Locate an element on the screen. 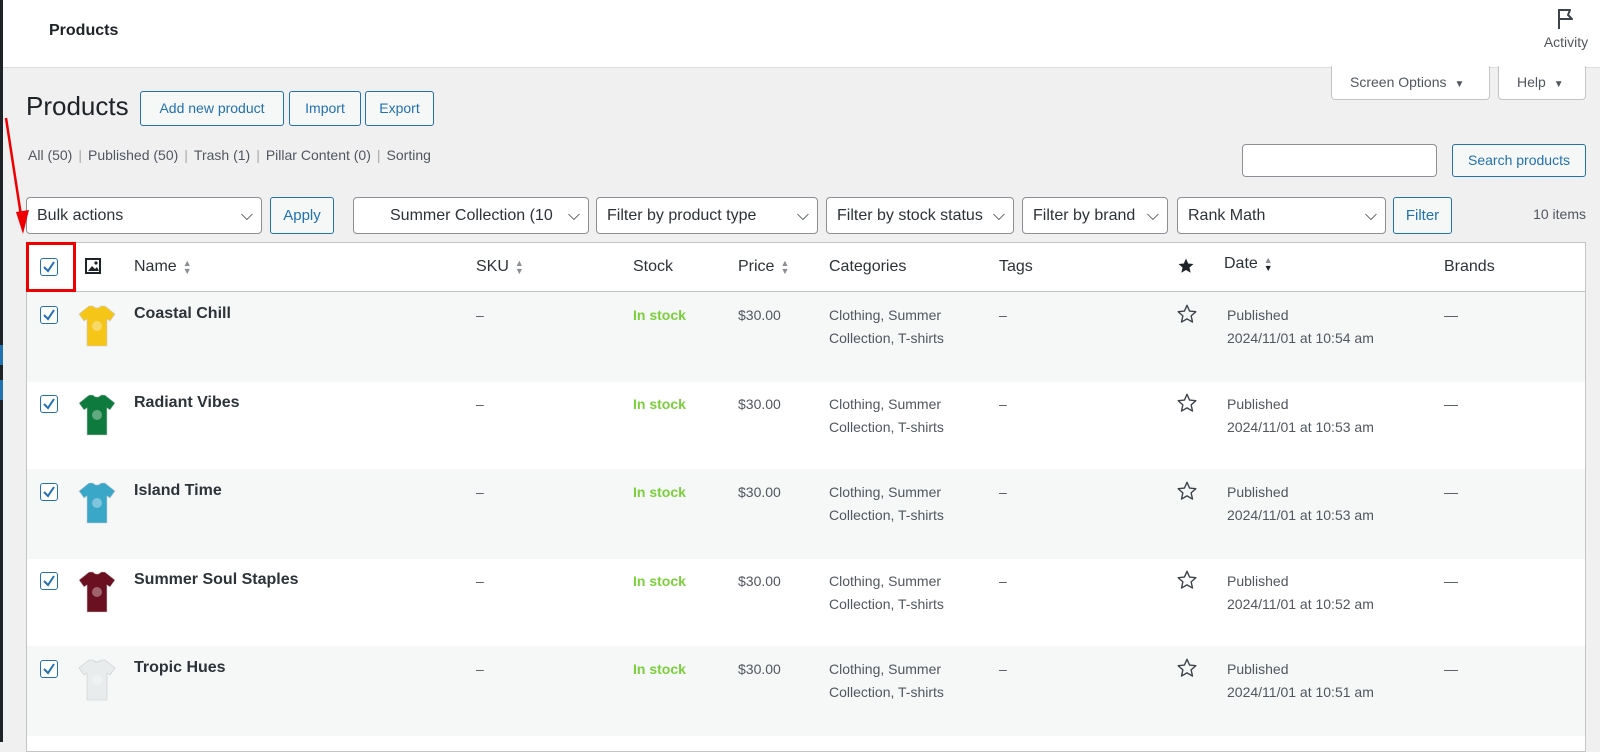 This screenshot has height=752, width=1600. brand-select: Filter by brand ⌵ is located at coordinates (1095, 215).